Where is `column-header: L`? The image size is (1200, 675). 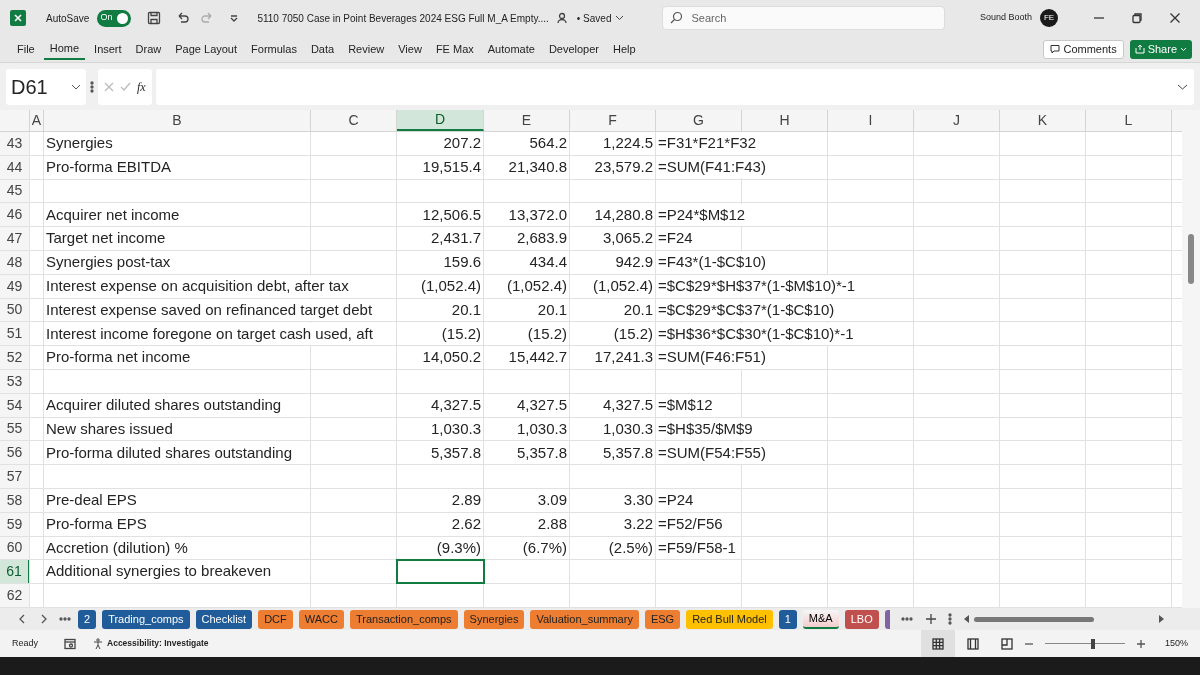 column-header: L is located at coordinates (1129, 120).